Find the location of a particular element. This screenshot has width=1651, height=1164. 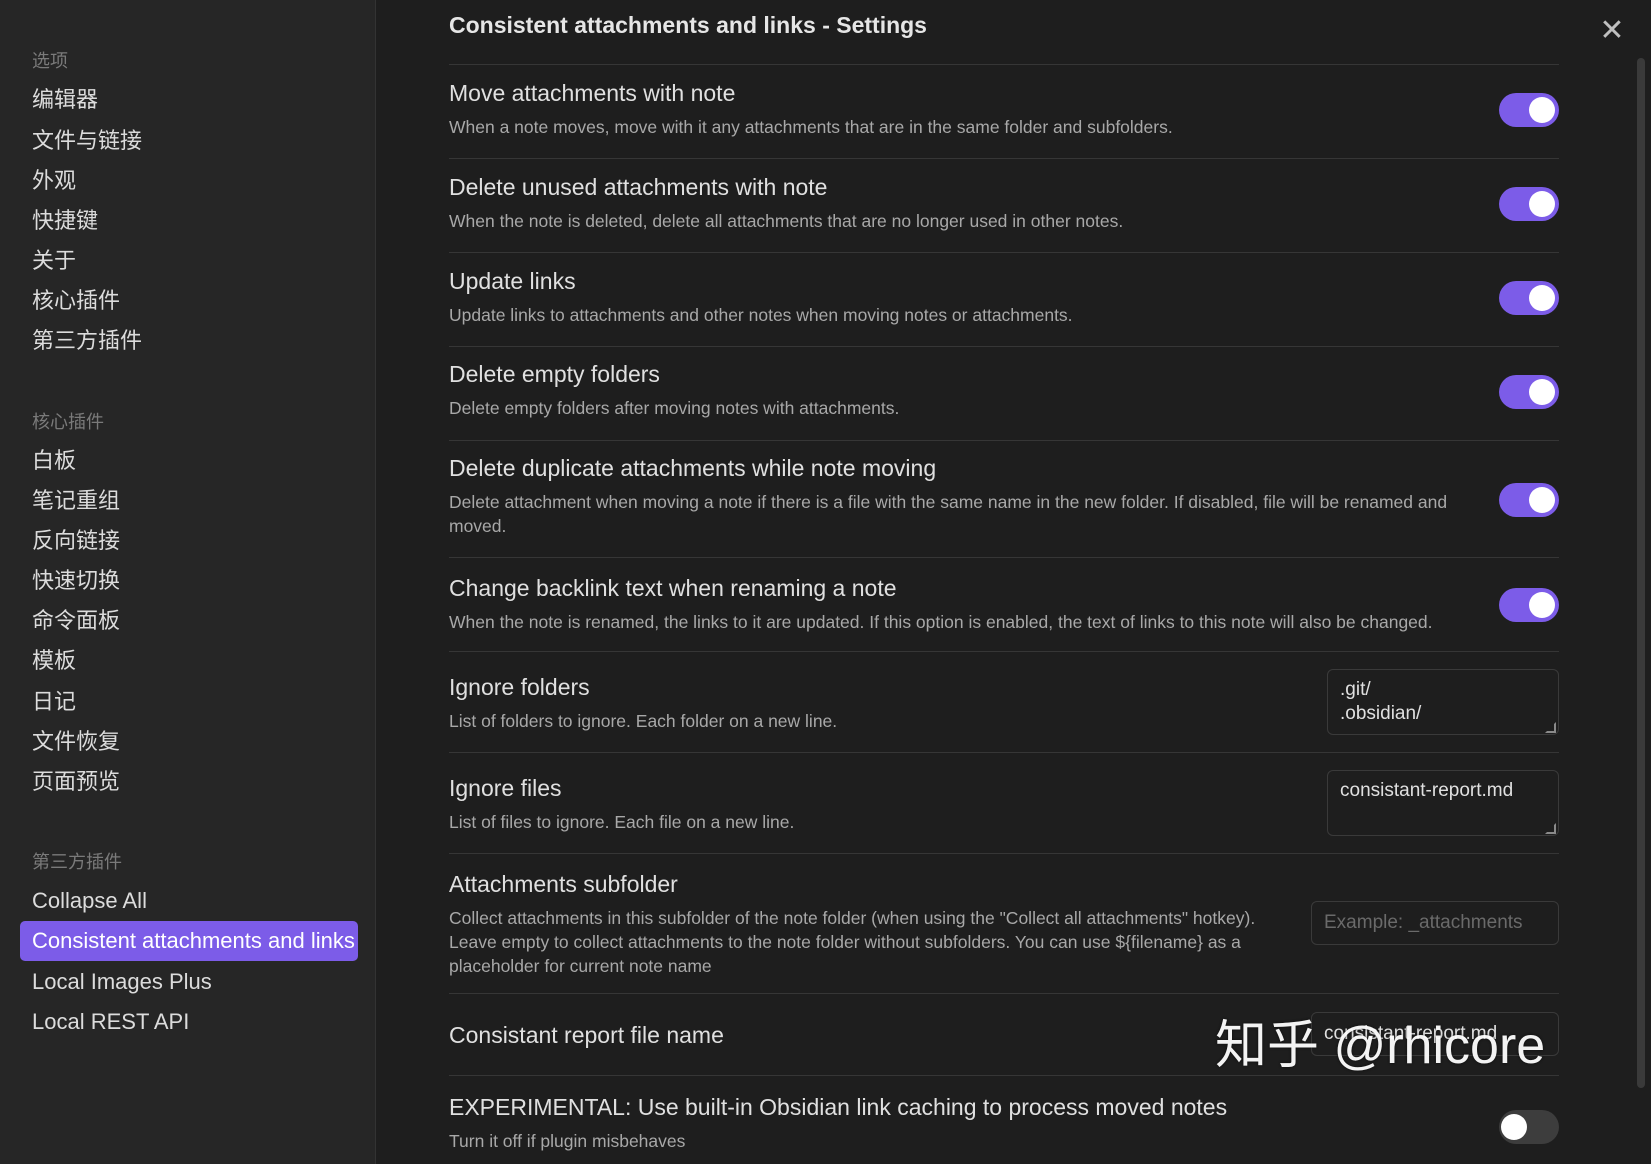

sidebar-item-files-links: 文件与链接 is located at coordinates (189, 141).